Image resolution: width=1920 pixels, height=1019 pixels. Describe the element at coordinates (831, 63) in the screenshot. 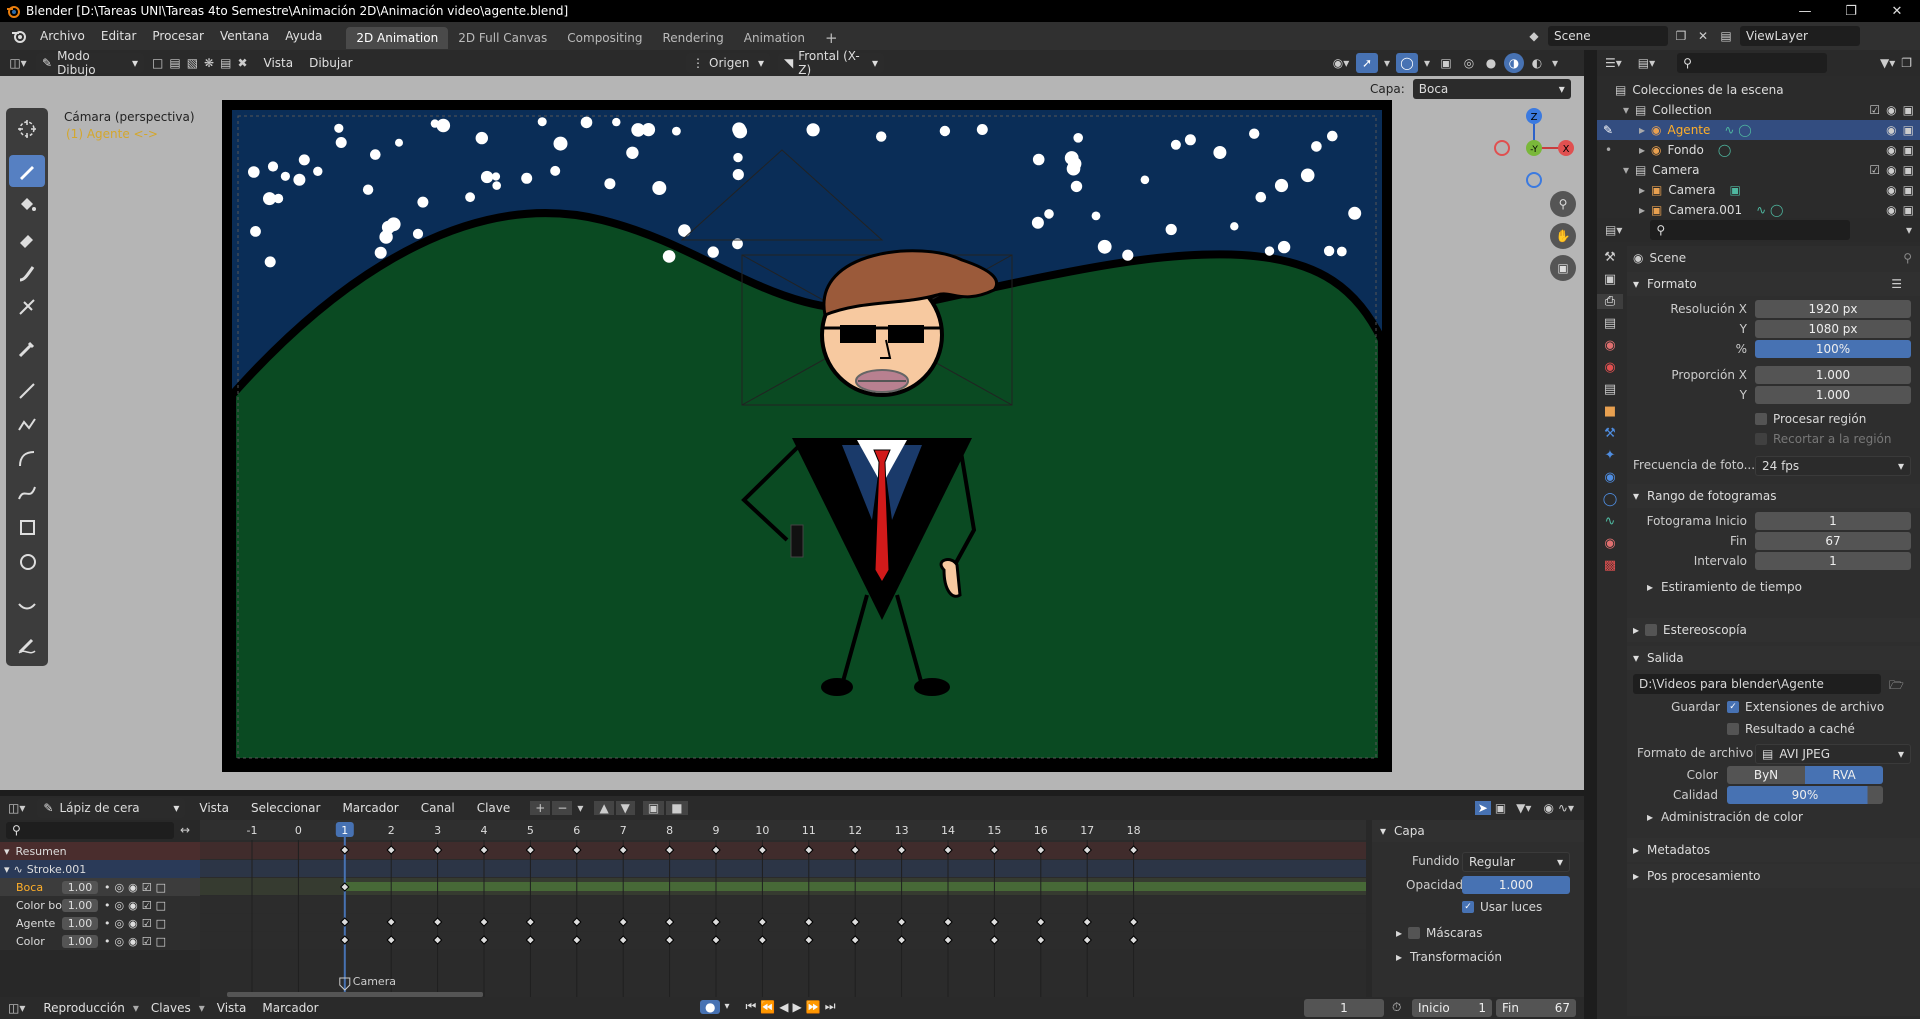

I see `orientation-selector: ◥ Frontal (X-Z) ▾` at that location.